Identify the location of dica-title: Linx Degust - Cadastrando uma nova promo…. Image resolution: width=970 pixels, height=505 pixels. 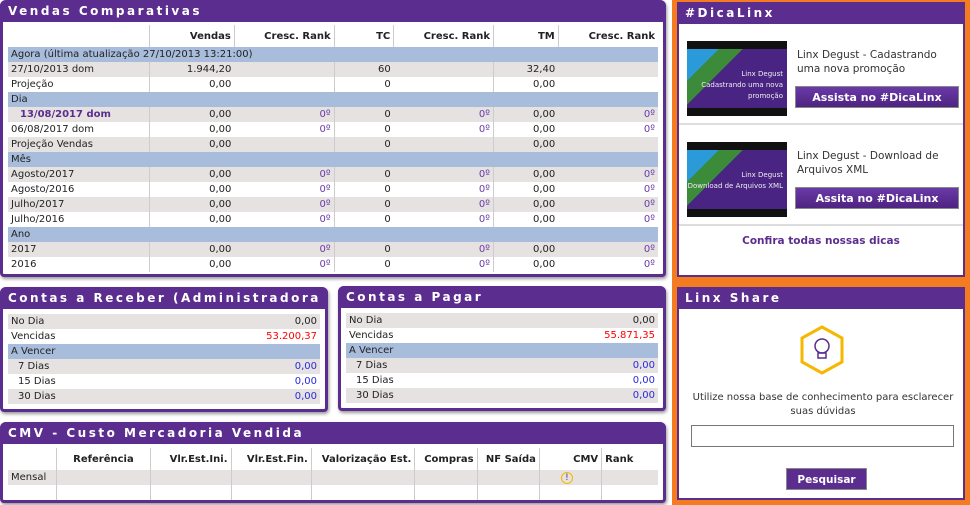
(867, 62).